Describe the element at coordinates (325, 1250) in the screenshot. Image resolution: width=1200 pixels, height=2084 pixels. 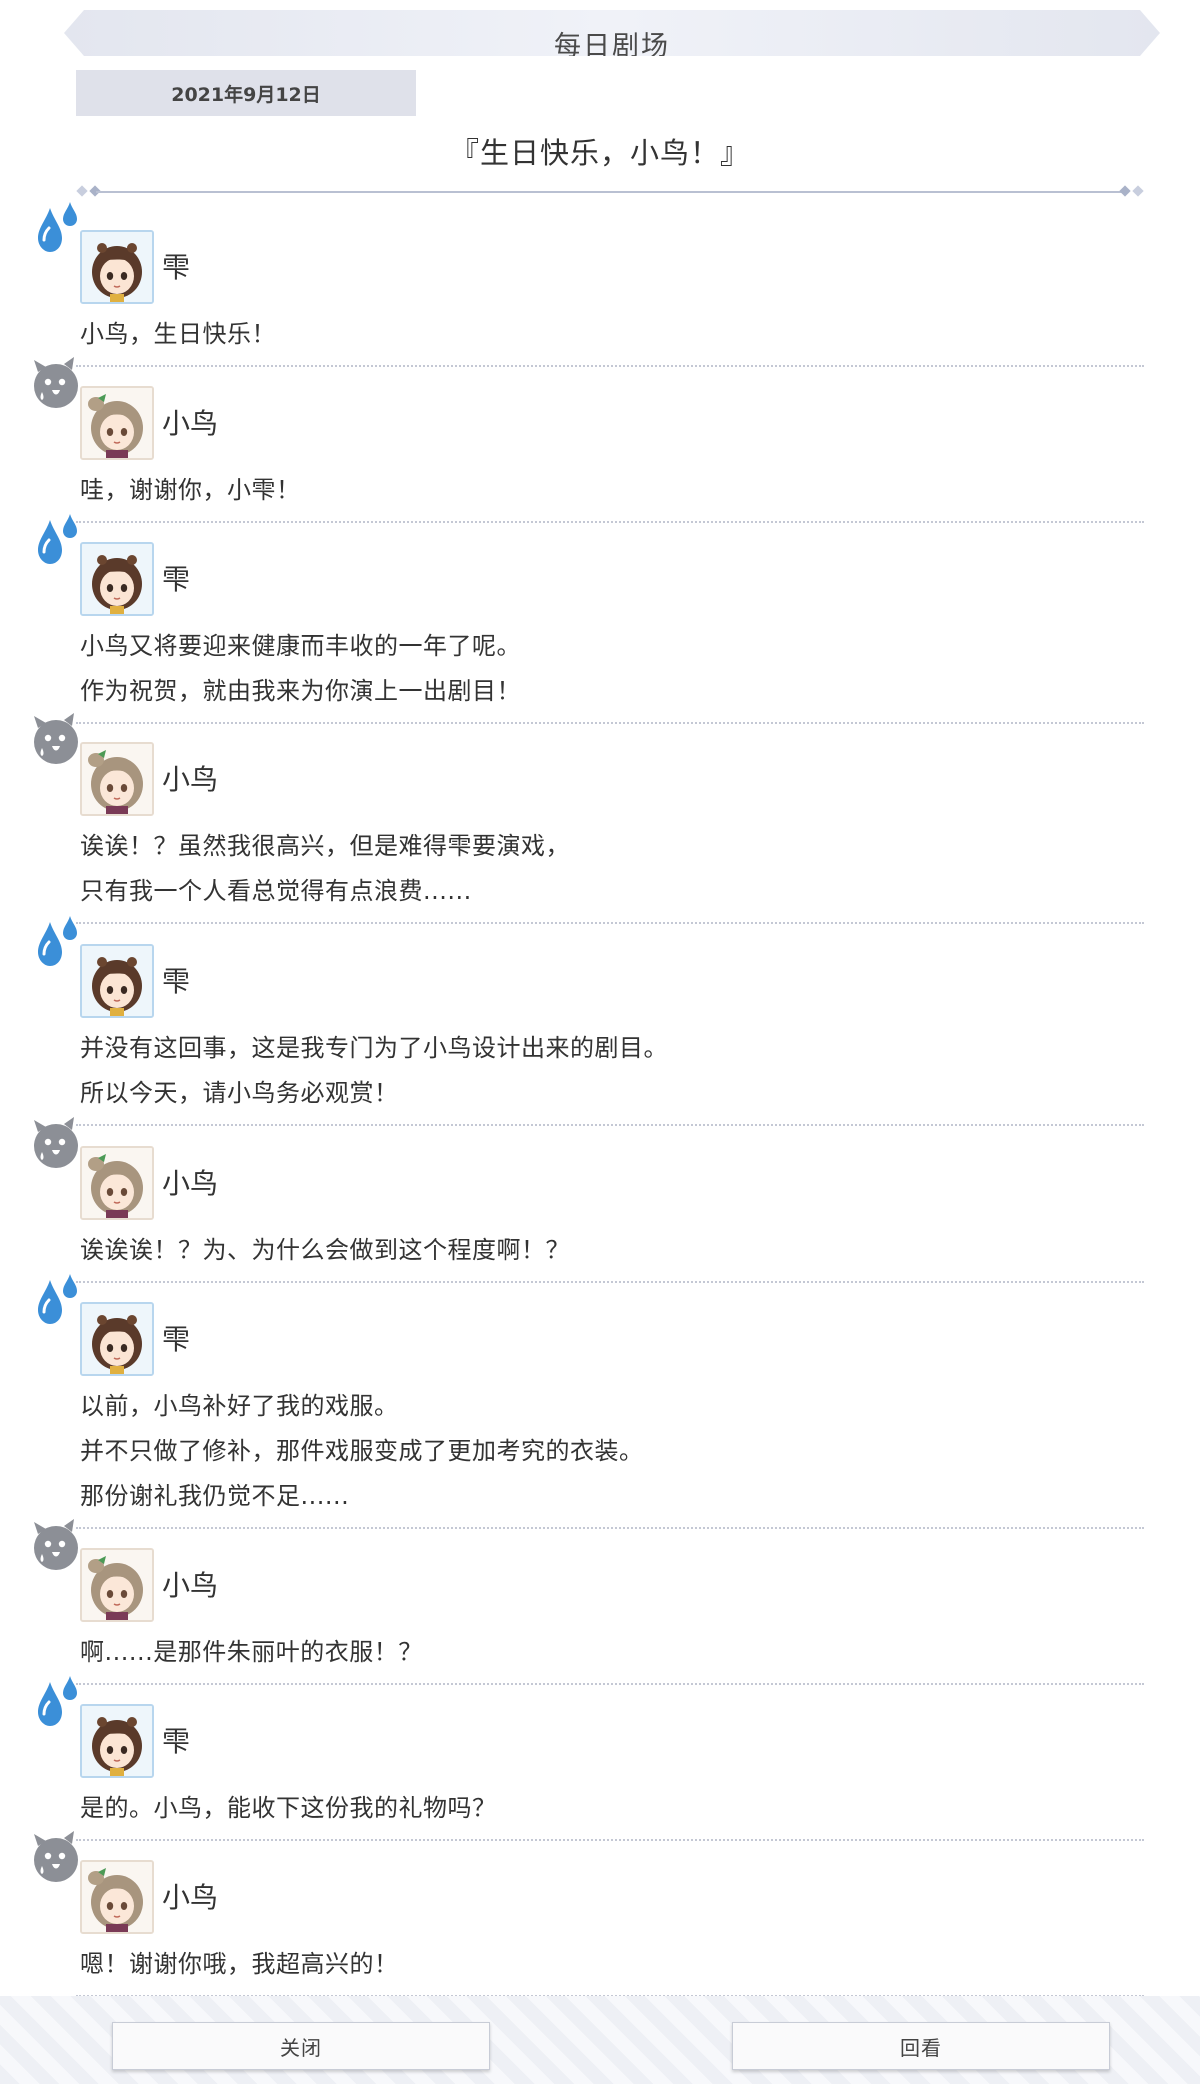
I see `dialogue-line: 诶诶诶！？为、为什么会做到这个程度啊！？` at that location.